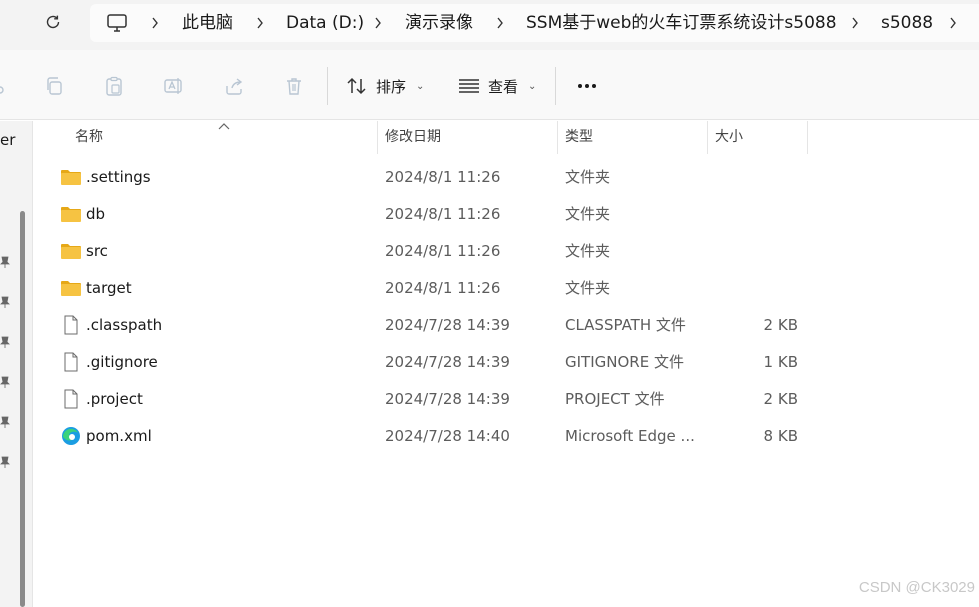  Describe the element at coordinates (224, 126) in the screenshot. I see `sort-ascending-icon` at that location.